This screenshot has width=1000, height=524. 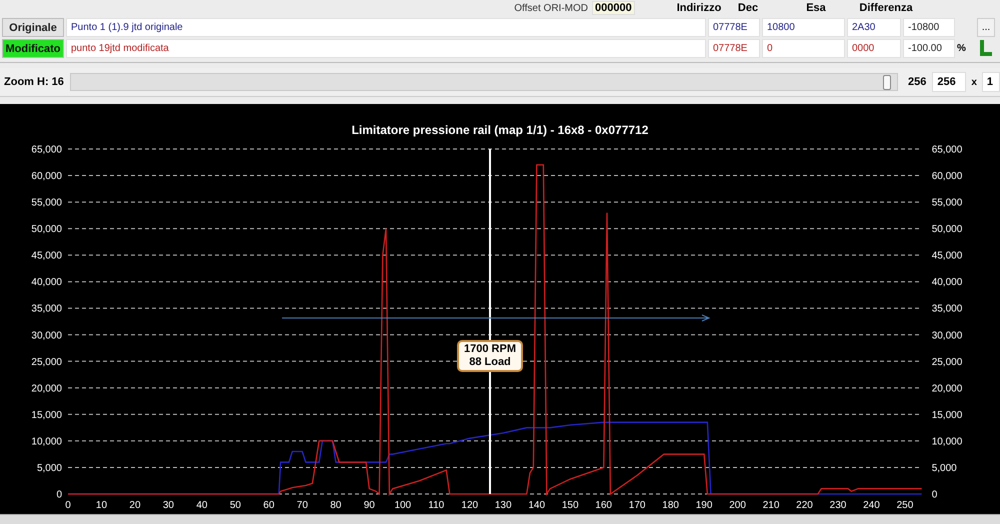 I want to click on x-tick-label: 90, so click(x=369, y=505).